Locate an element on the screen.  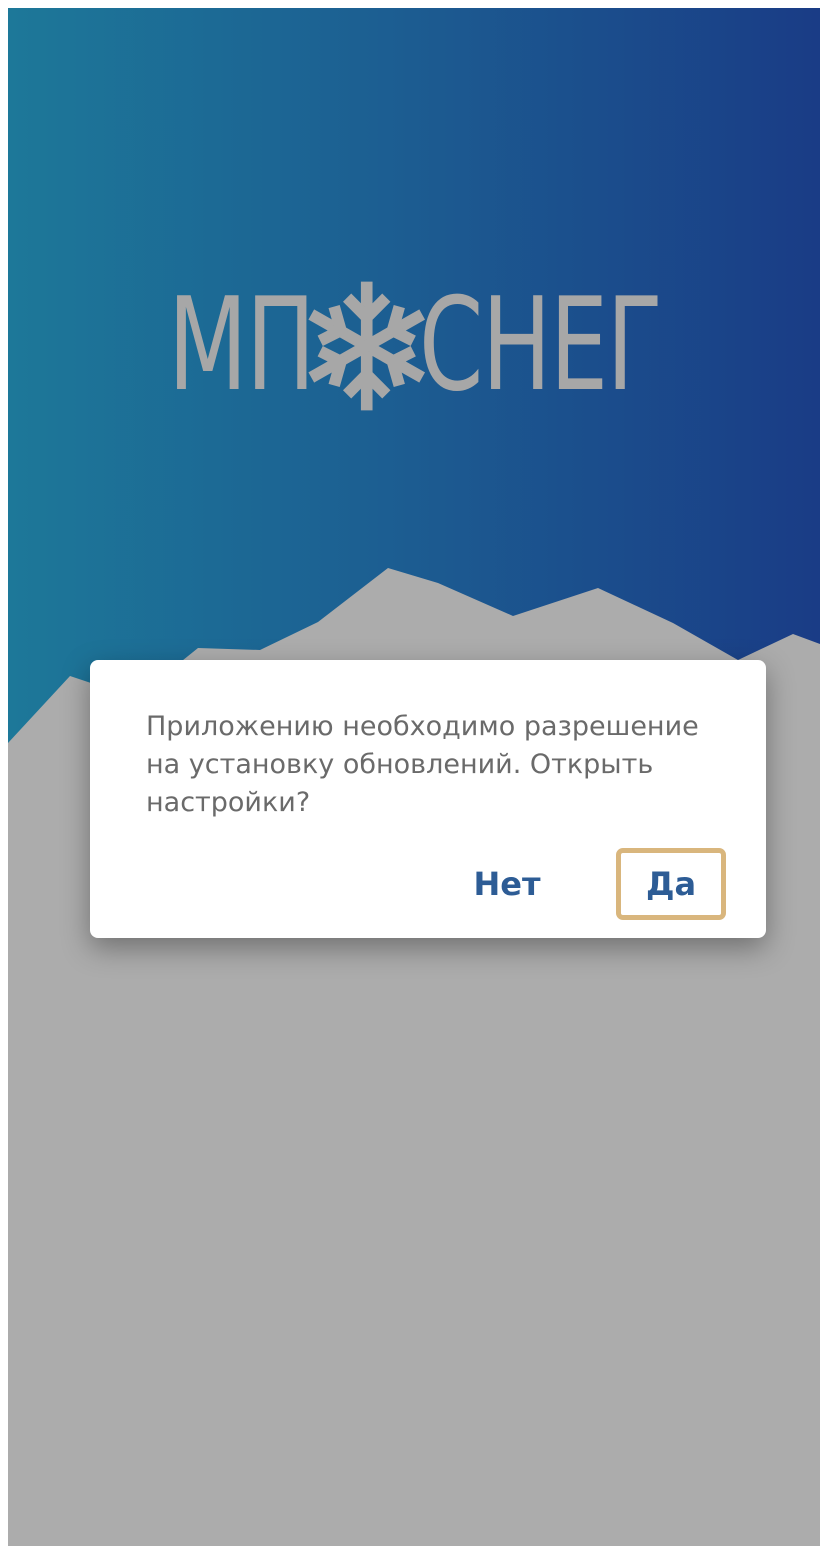
no-button: Нет is located at coordinates (507, 884).